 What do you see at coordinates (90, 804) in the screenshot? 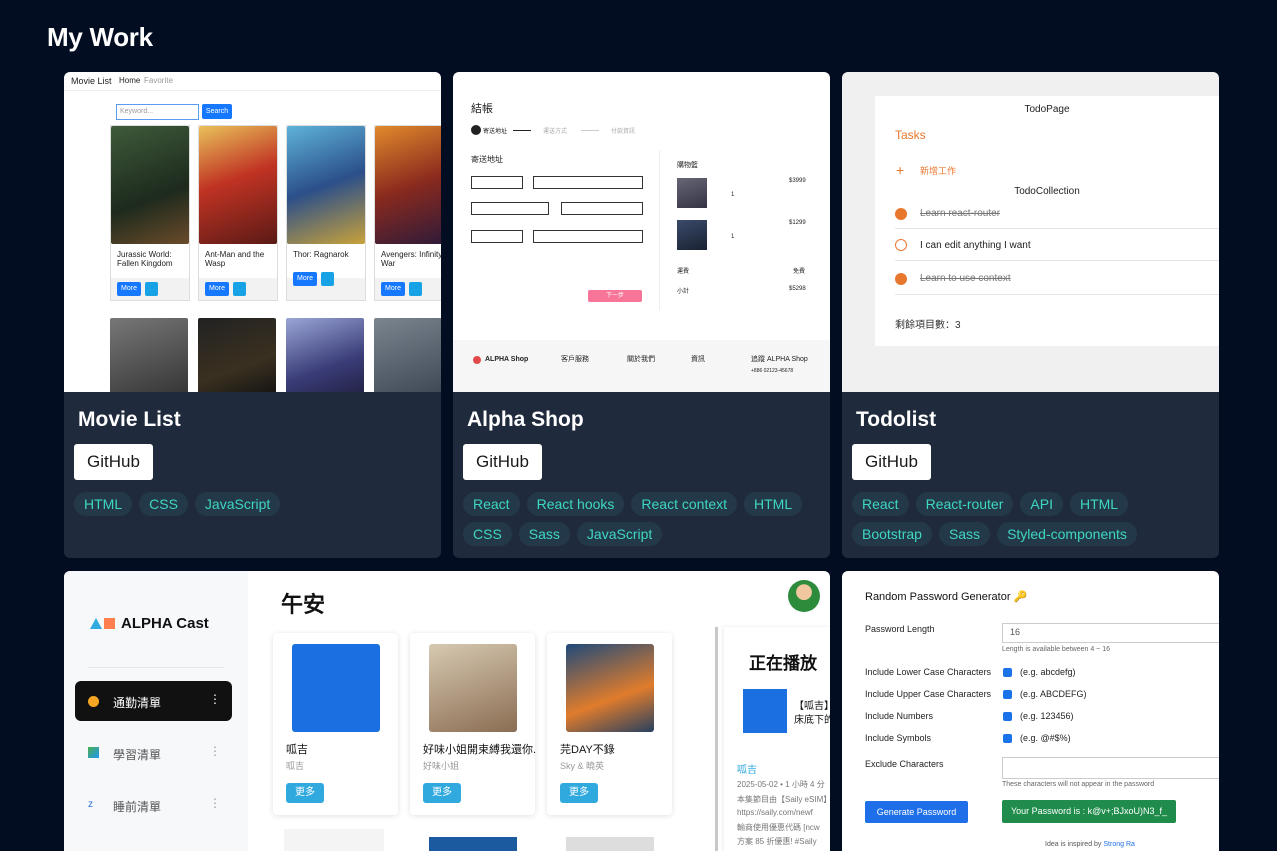
I see `sleep-icon: z` at bounding box center [90, 804].